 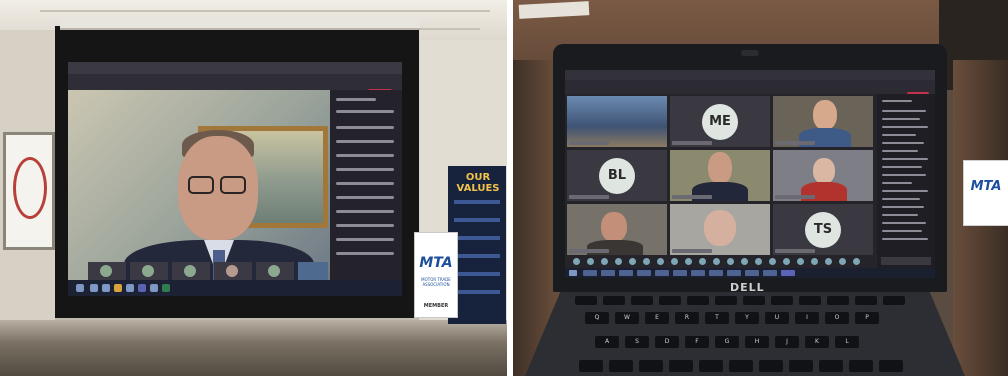 What do you see at coordinates (597, 318) in the screenshot?
I see `keyboard-key: Q` at bounding box center [597, 318].